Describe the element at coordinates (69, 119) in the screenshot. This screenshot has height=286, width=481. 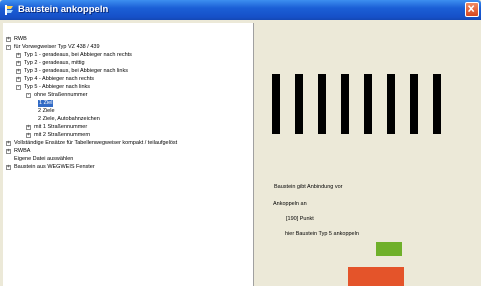
I see `tree-item-label: 2 Ziele, Autobahnzeichen` at that location.